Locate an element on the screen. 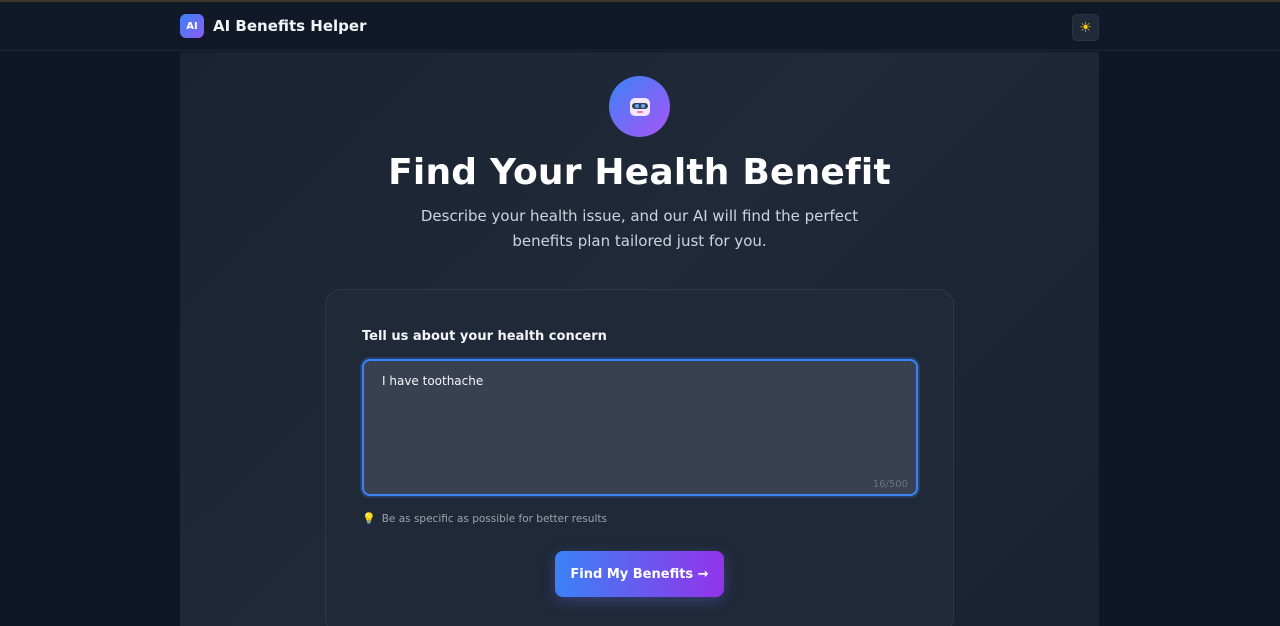 This screenshot has width=1280, height=626. app-name: AI Benefits Helper is located at coordinates (290, 26).